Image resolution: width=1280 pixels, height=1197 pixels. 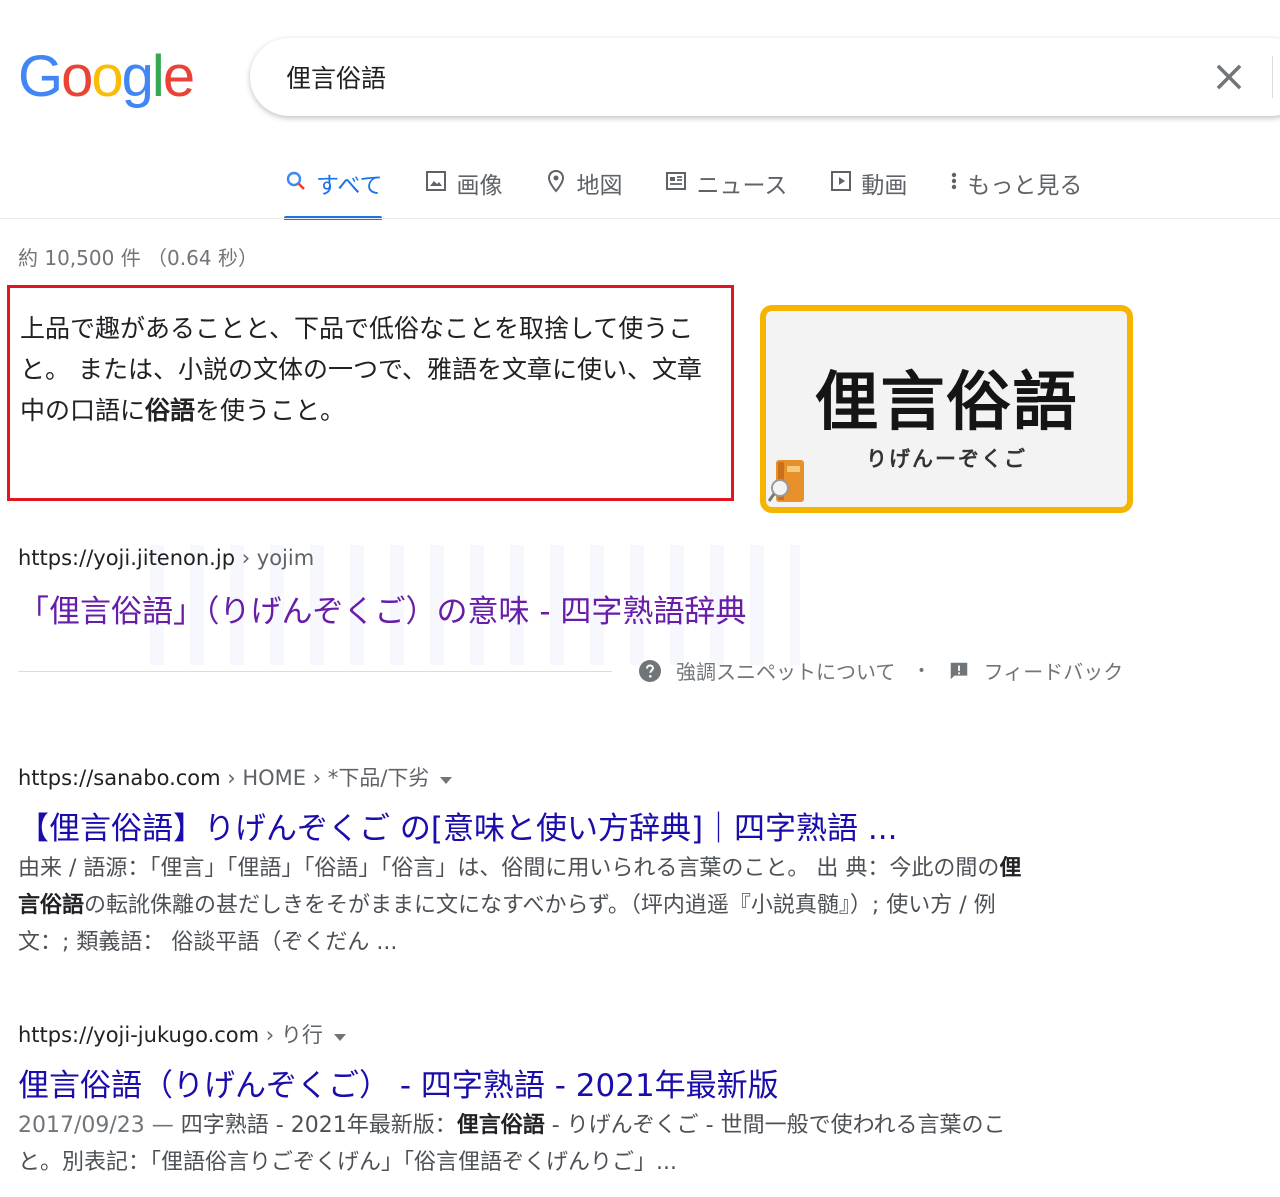 What do you see at coordinates (436, 181) in the screenshot?
I see `image-icon` at bounding box center [436, 181].